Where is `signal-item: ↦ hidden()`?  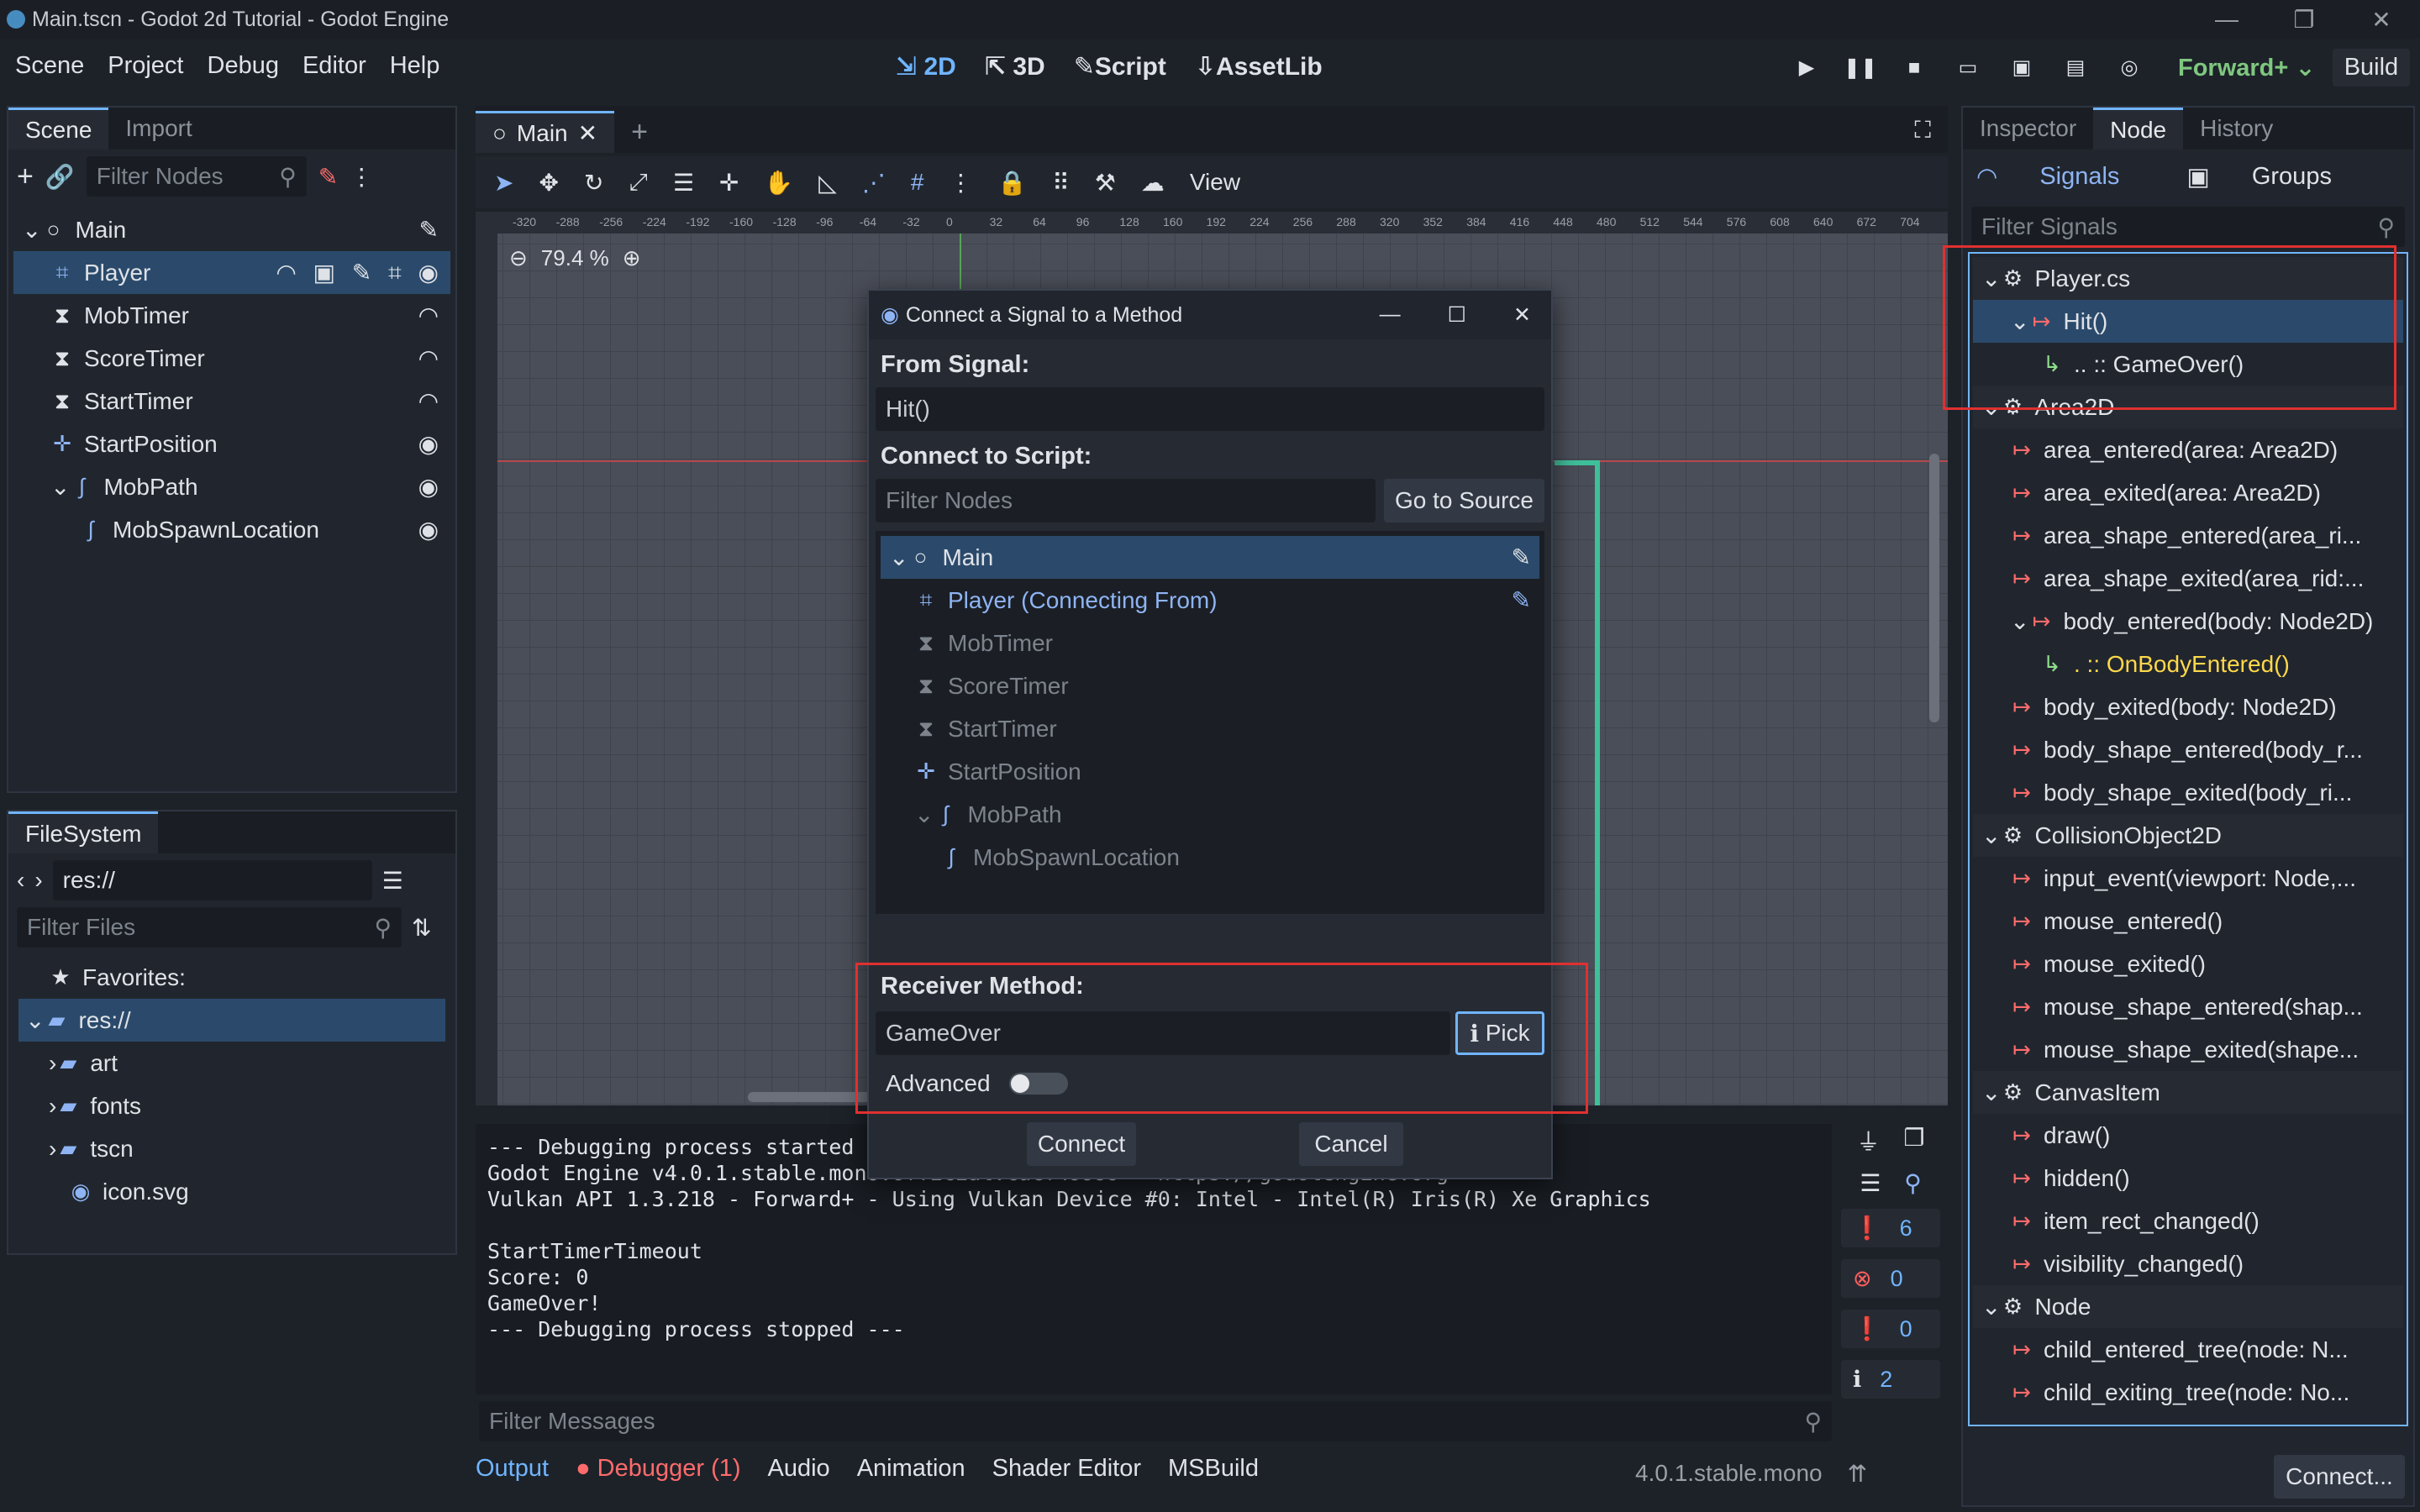
signal-item: ↦ hidden() is located at coordinates (2188, 1178).